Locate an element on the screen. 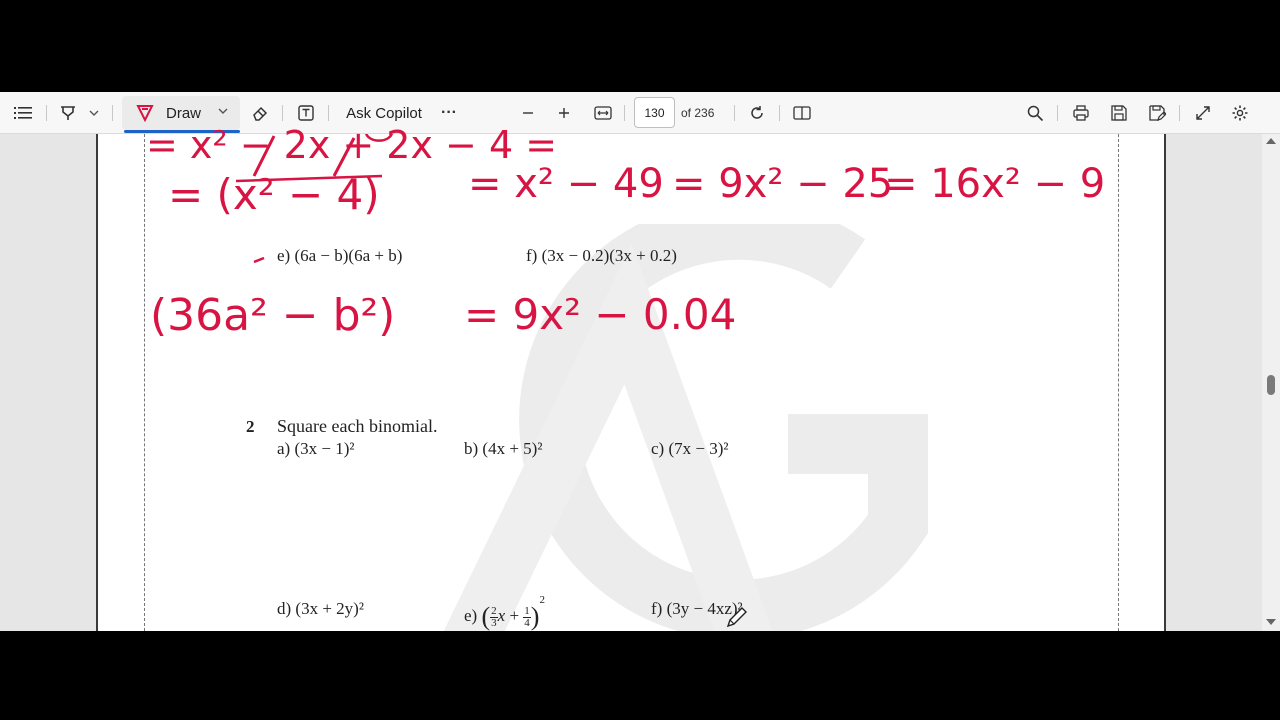 The image size is (1280, 720). page-number-input is located at coordinates (654, 112).